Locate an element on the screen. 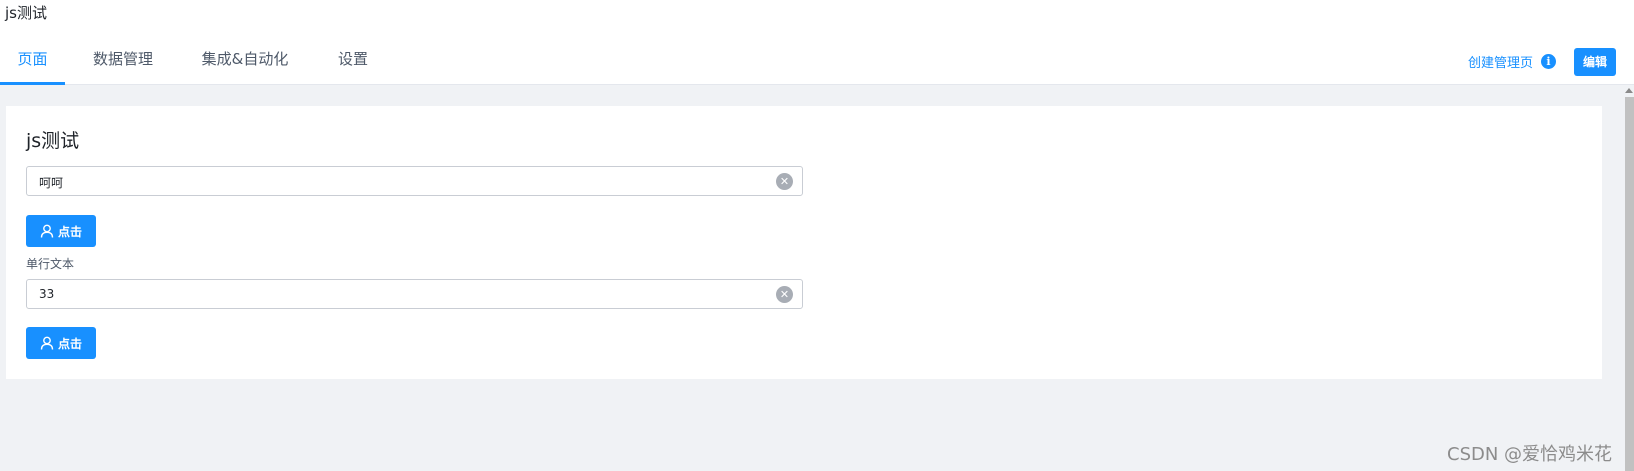  click-button-1-label: 点击 is located at coordinates (69, 231).